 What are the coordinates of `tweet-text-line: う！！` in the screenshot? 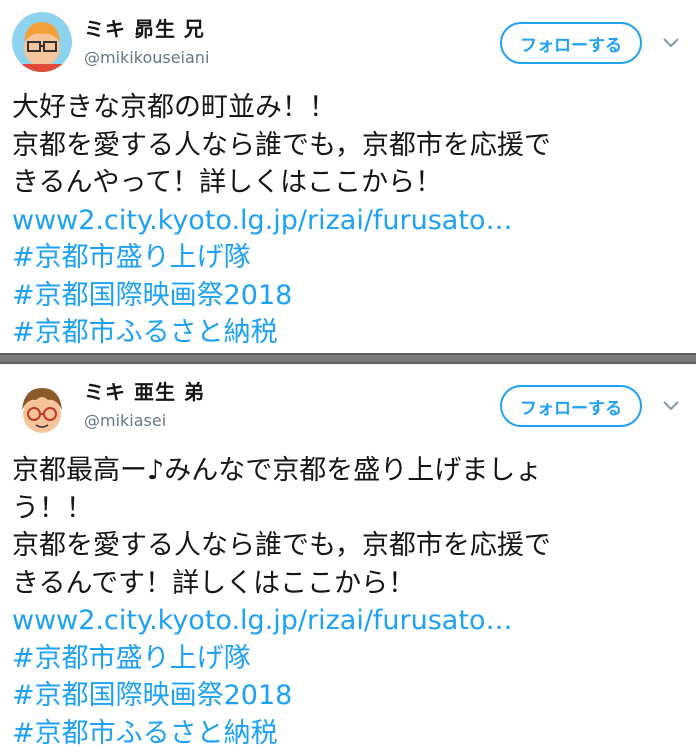 It's located at (52, 508).